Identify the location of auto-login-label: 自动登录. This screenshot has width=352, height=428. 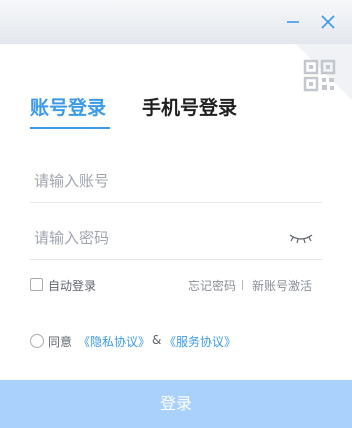
(72, 285).